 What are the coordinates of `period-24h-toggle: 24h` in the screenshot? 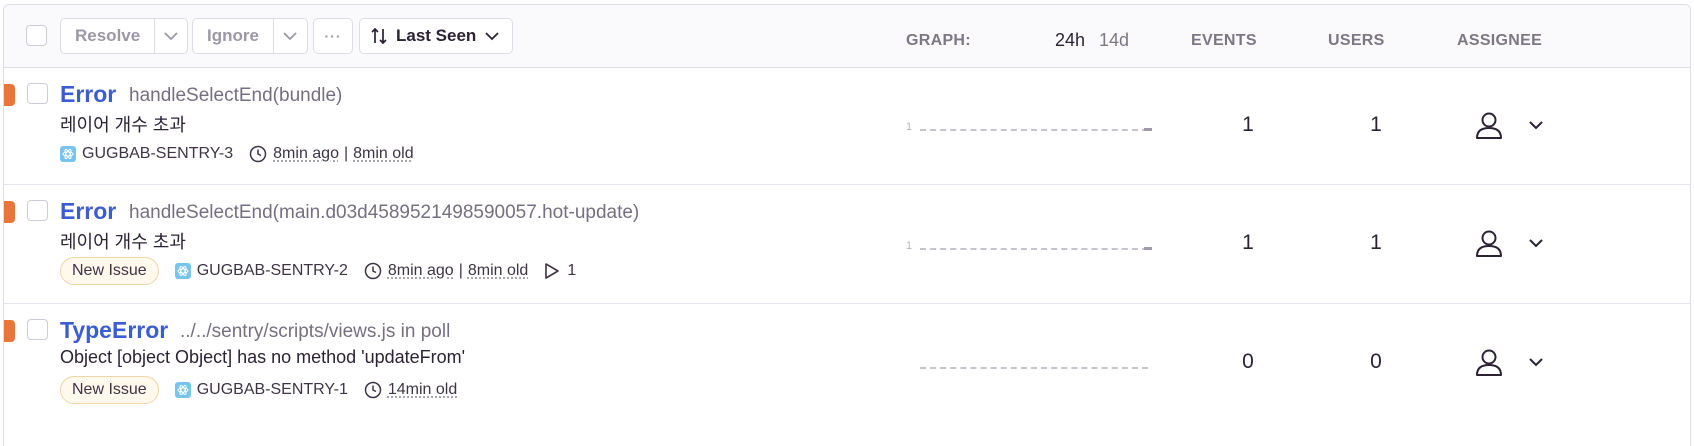 It's located at (1070, 40).